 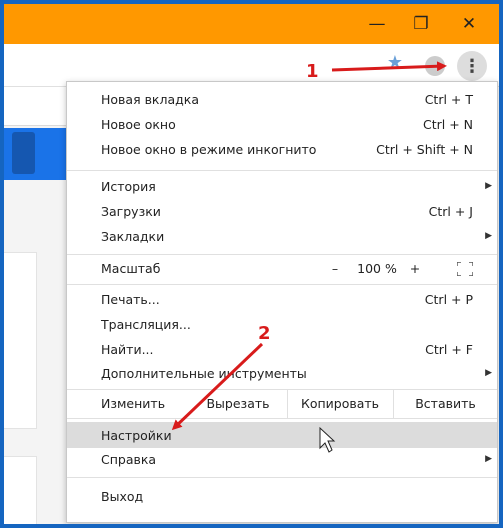 What do you see at coordinates (327, 439) in the screenshot?
I see `mouse-cursor-icon` at bounding box center [327, 439].